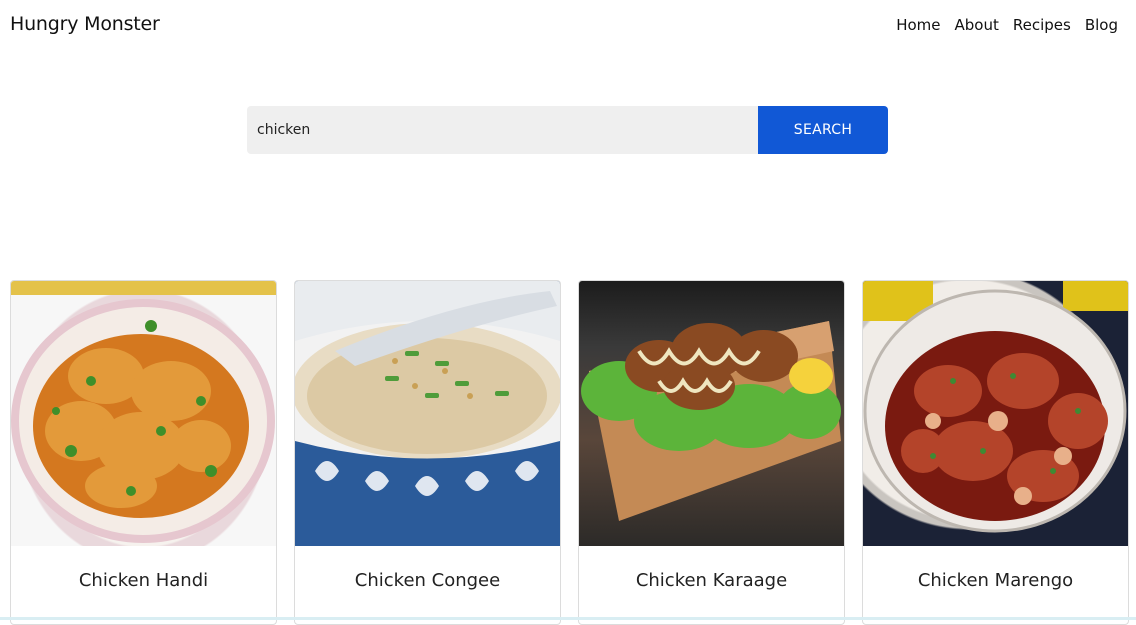 This screenshot has width=1136, height=625. What do you see at coordinates (995, 580) in the screenshot?
I see `recipe-title: Chicken Marengo` at bounding box center [995, 580].